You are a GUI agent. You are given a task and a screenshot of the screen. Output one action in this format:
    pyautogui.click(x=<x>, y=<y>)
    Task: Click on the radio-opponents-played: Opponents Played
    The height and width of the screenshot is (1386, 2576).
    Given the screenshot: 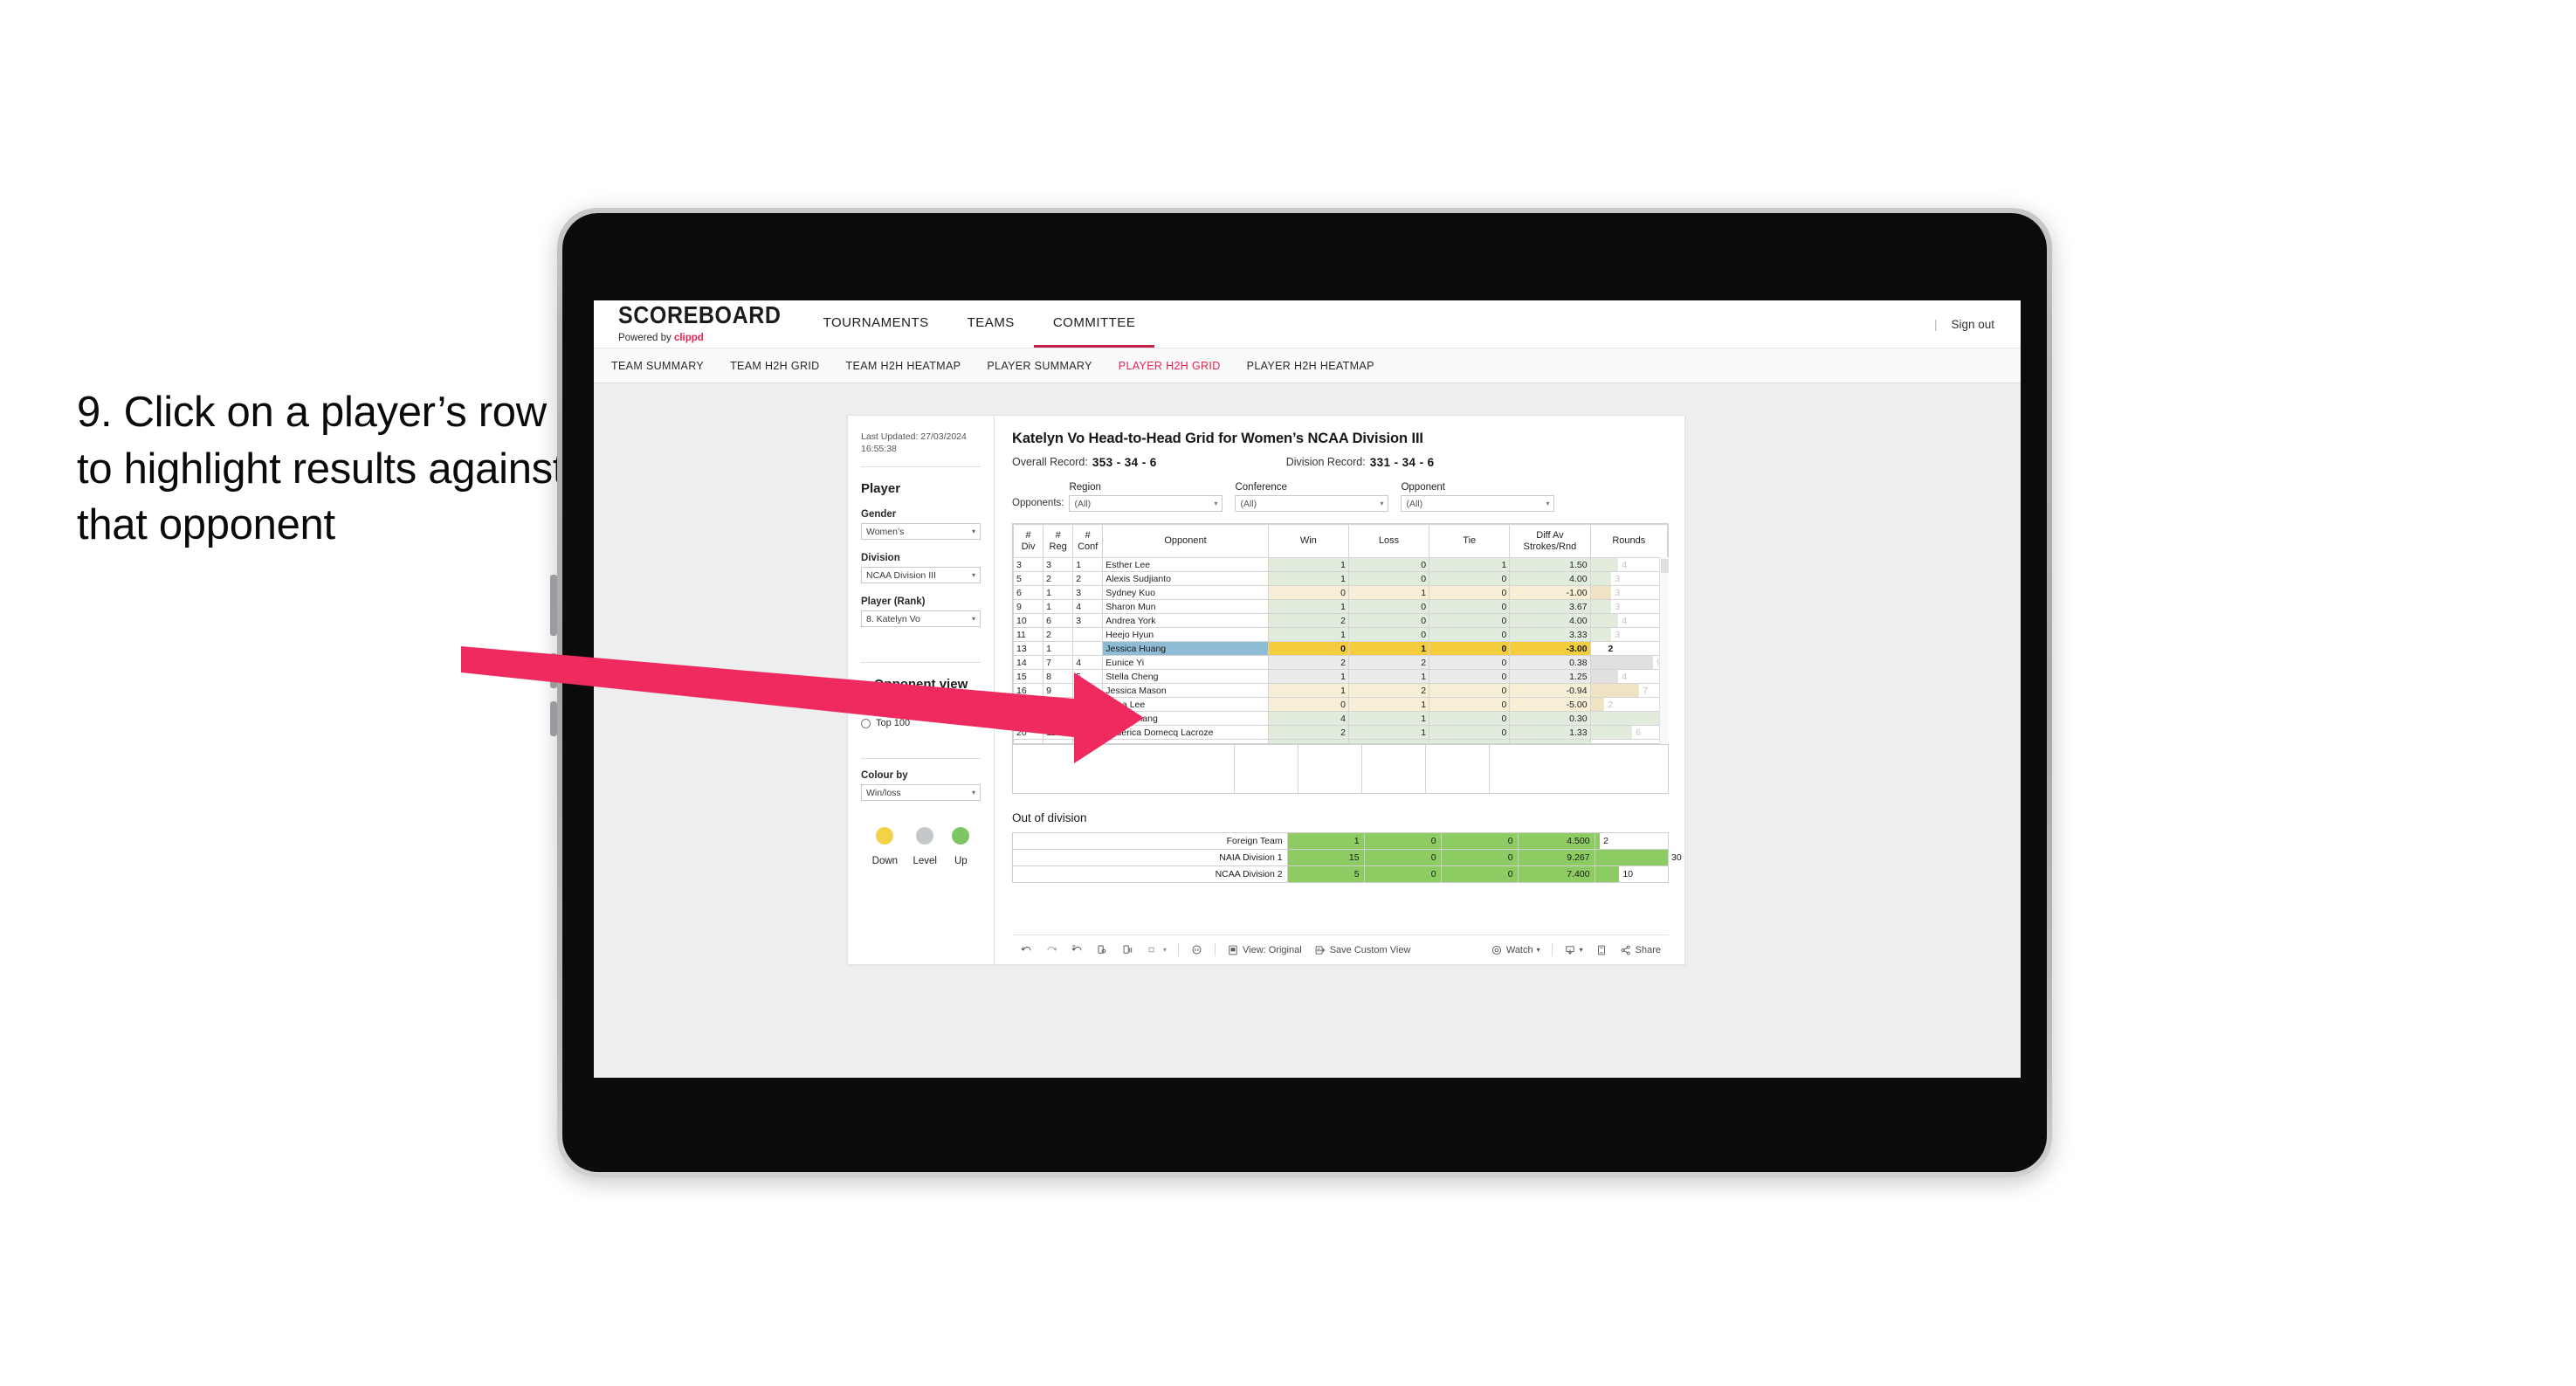 What is the action you would take?
    pyautogui.click(x=921, y=705)
    